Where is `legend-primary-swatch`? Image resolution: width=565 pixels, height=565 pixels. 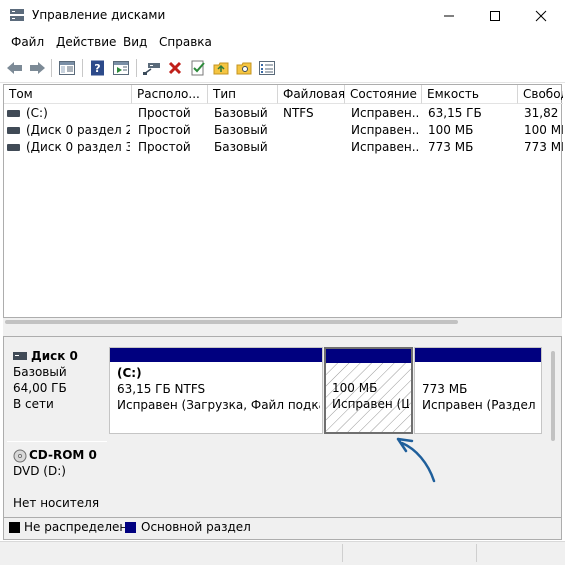 legend-primary-swatch is located at coordinates (130, 527).